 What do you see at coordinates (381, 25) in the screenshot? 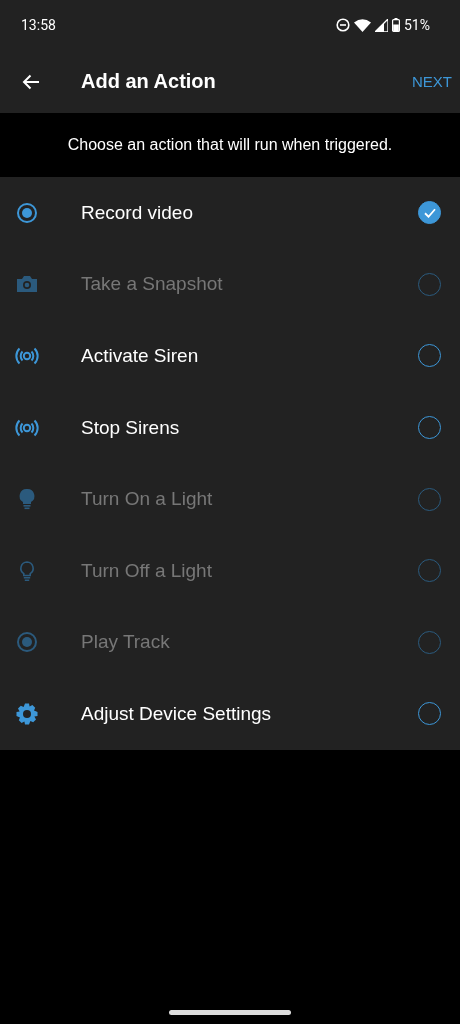
I see `signal-icon` at bounding box center [381, 25].